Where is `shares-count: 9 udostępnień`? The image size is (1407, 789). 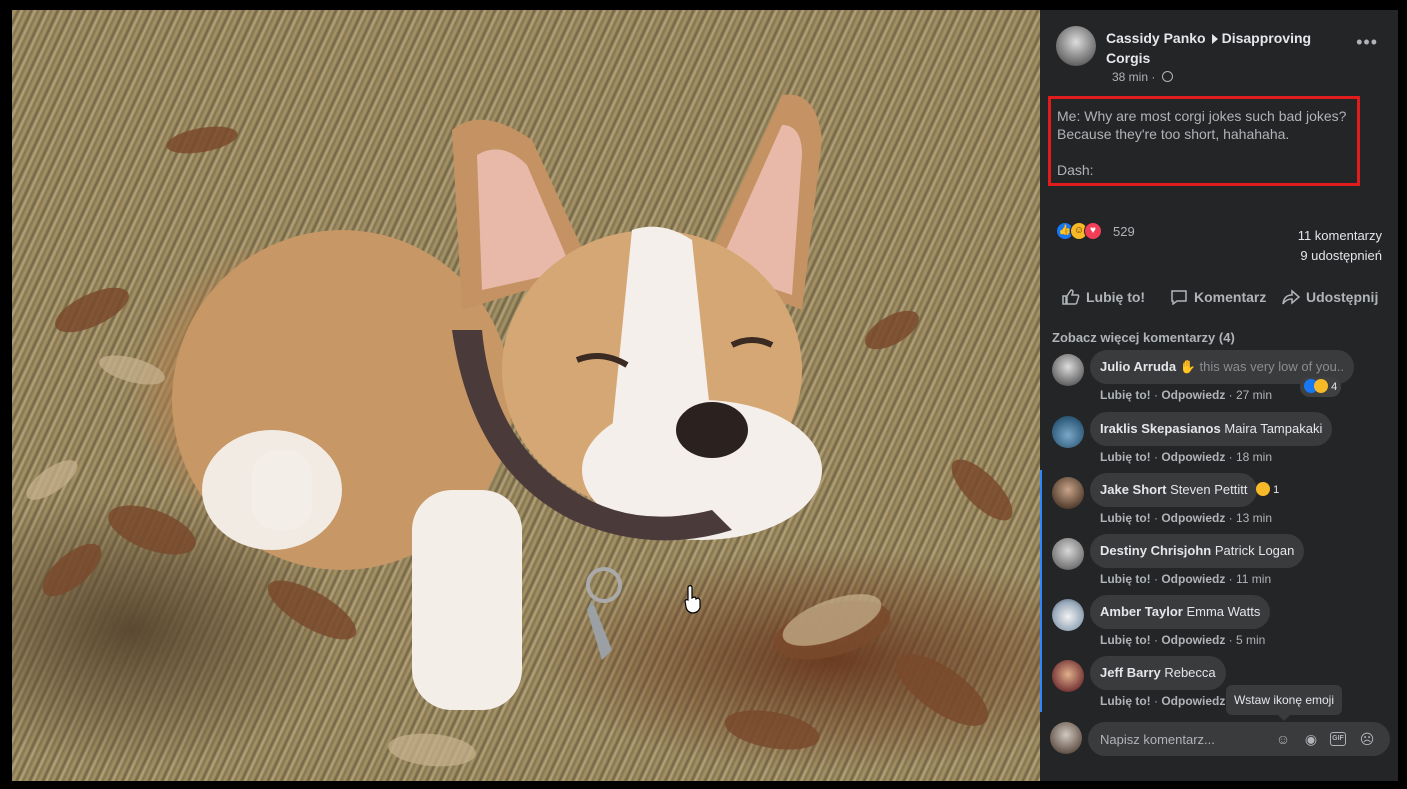
shares-count: 9 udostępnień is located at coordinates (1340, 256).